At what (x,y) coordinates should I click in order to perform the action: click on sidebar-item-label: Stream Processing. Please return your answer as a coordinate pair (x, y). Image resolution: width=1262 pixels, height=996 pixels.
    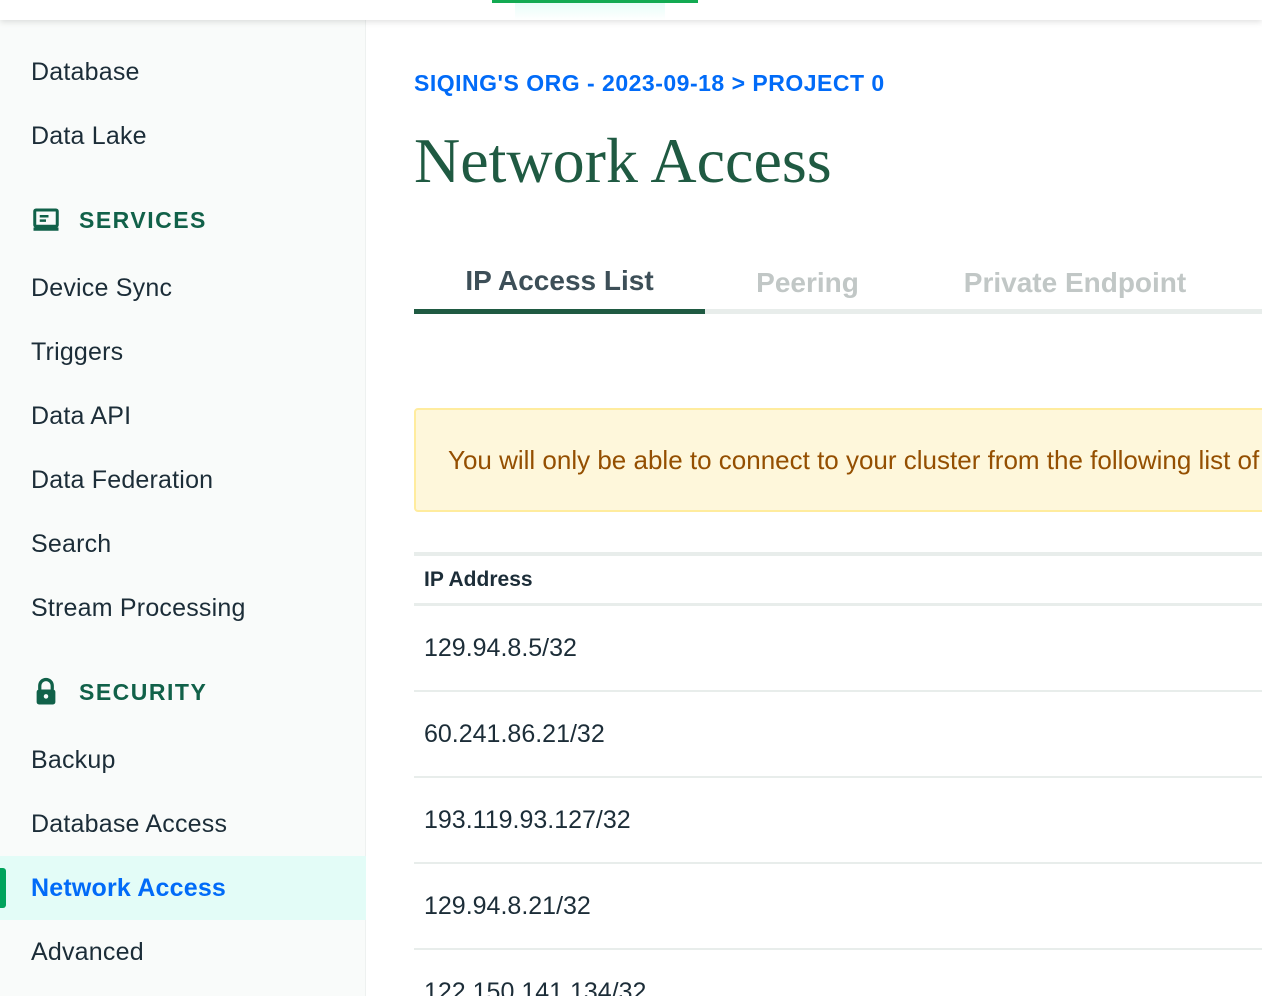
    Looking at the image, I should click on (138, 607).